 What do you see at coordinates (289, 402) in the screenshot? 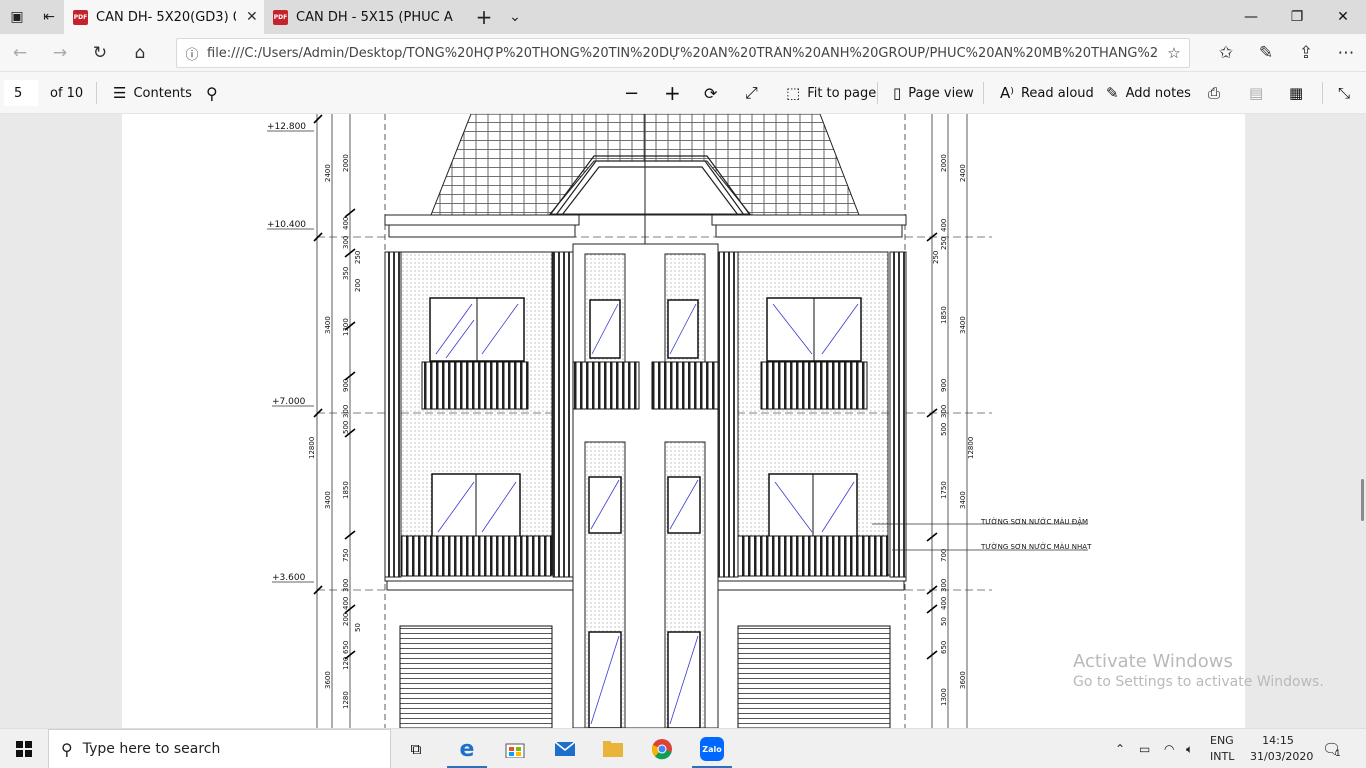
I see `level-label: +7.000` at bounding box center [289, 402].